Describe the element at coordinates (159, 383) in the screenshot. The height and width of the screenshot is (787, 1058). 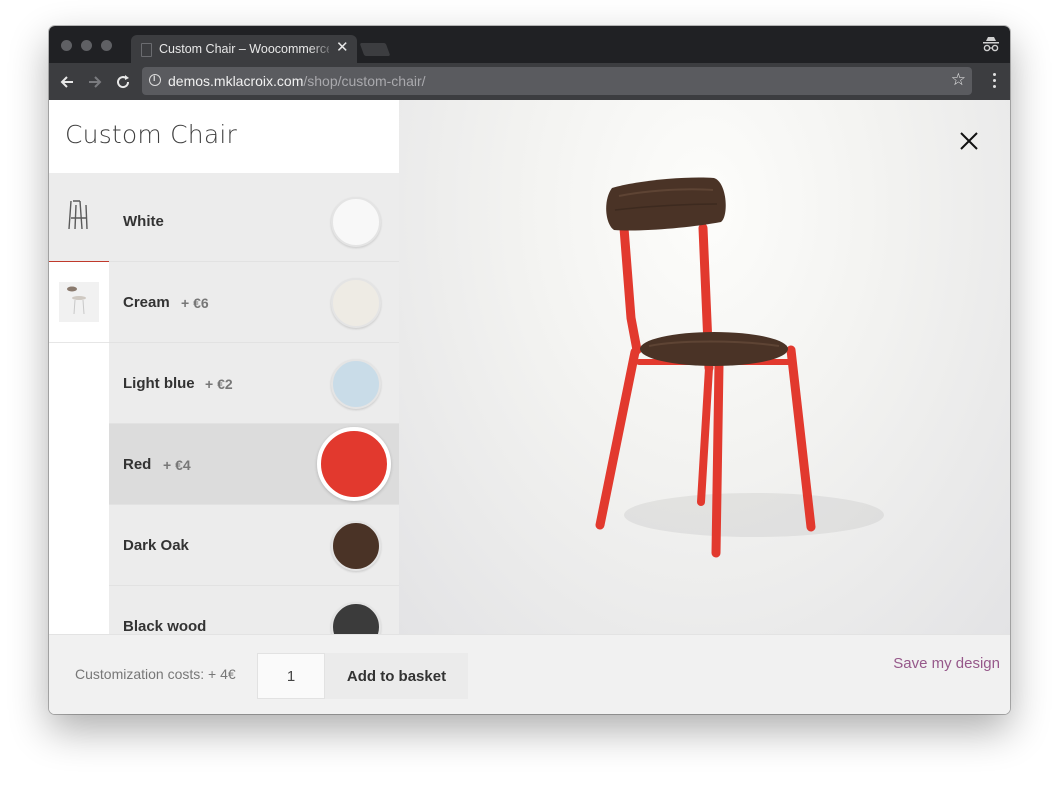
I see `option-name: Light blue` at that location.